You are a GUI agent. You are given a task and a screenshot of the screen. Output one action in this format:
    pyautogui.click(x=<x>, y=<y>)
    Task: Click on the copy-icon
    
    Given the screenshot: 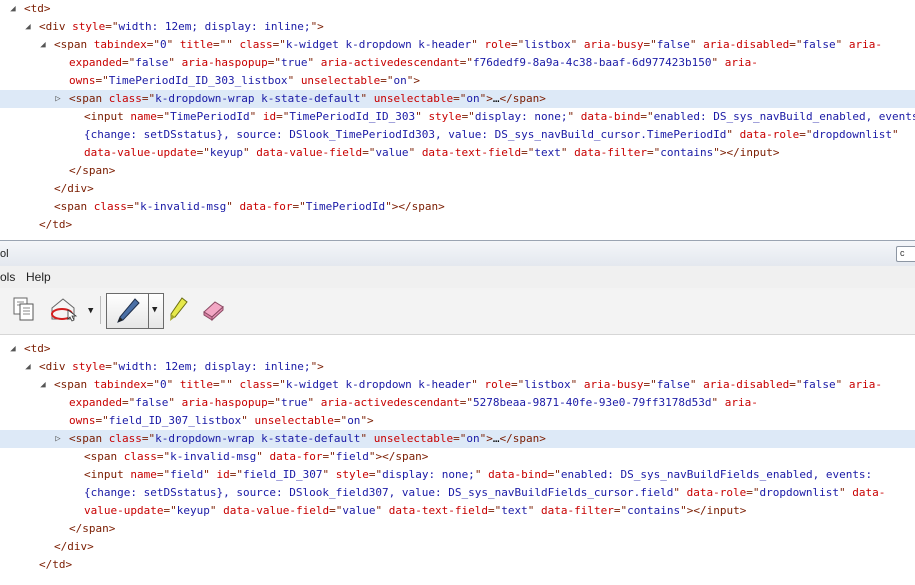 What is the action you would take?
    pyautogui.click(x=24, y=309)
    